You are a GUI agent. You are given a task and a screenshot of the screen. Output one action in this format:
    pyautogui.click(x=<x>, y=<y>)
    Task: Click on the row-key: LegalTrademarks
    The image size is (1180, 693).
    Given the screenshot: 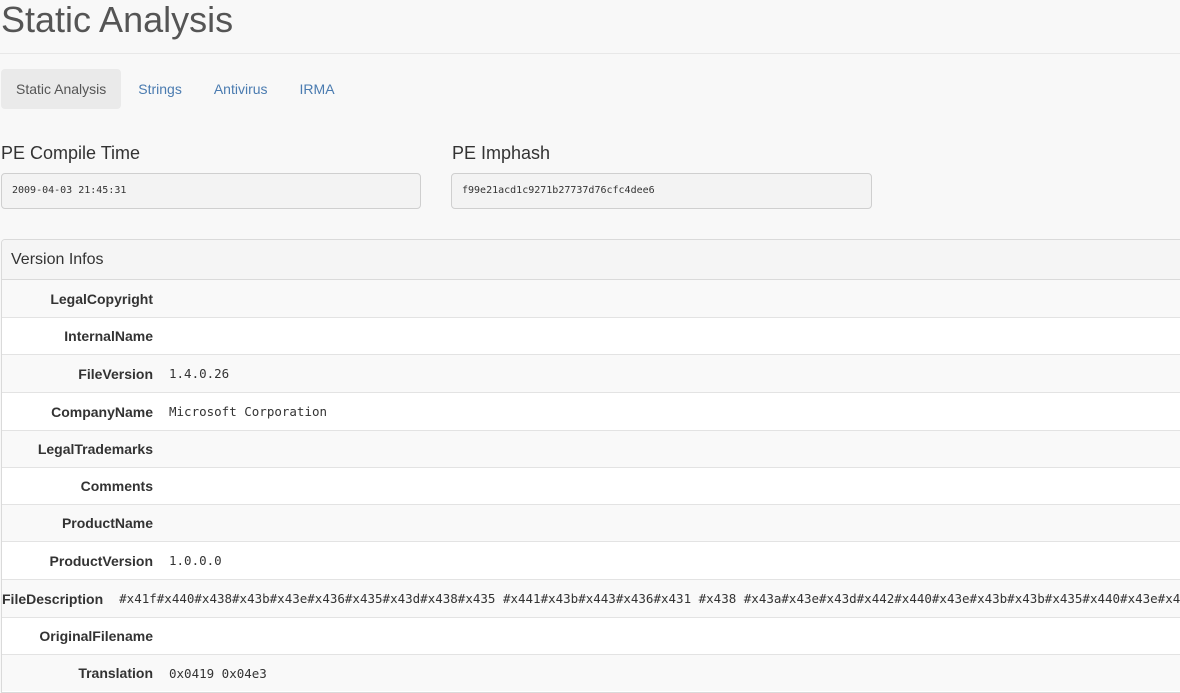 What is the action you would take?
    pyautogui.click(x=95, y=449)
    